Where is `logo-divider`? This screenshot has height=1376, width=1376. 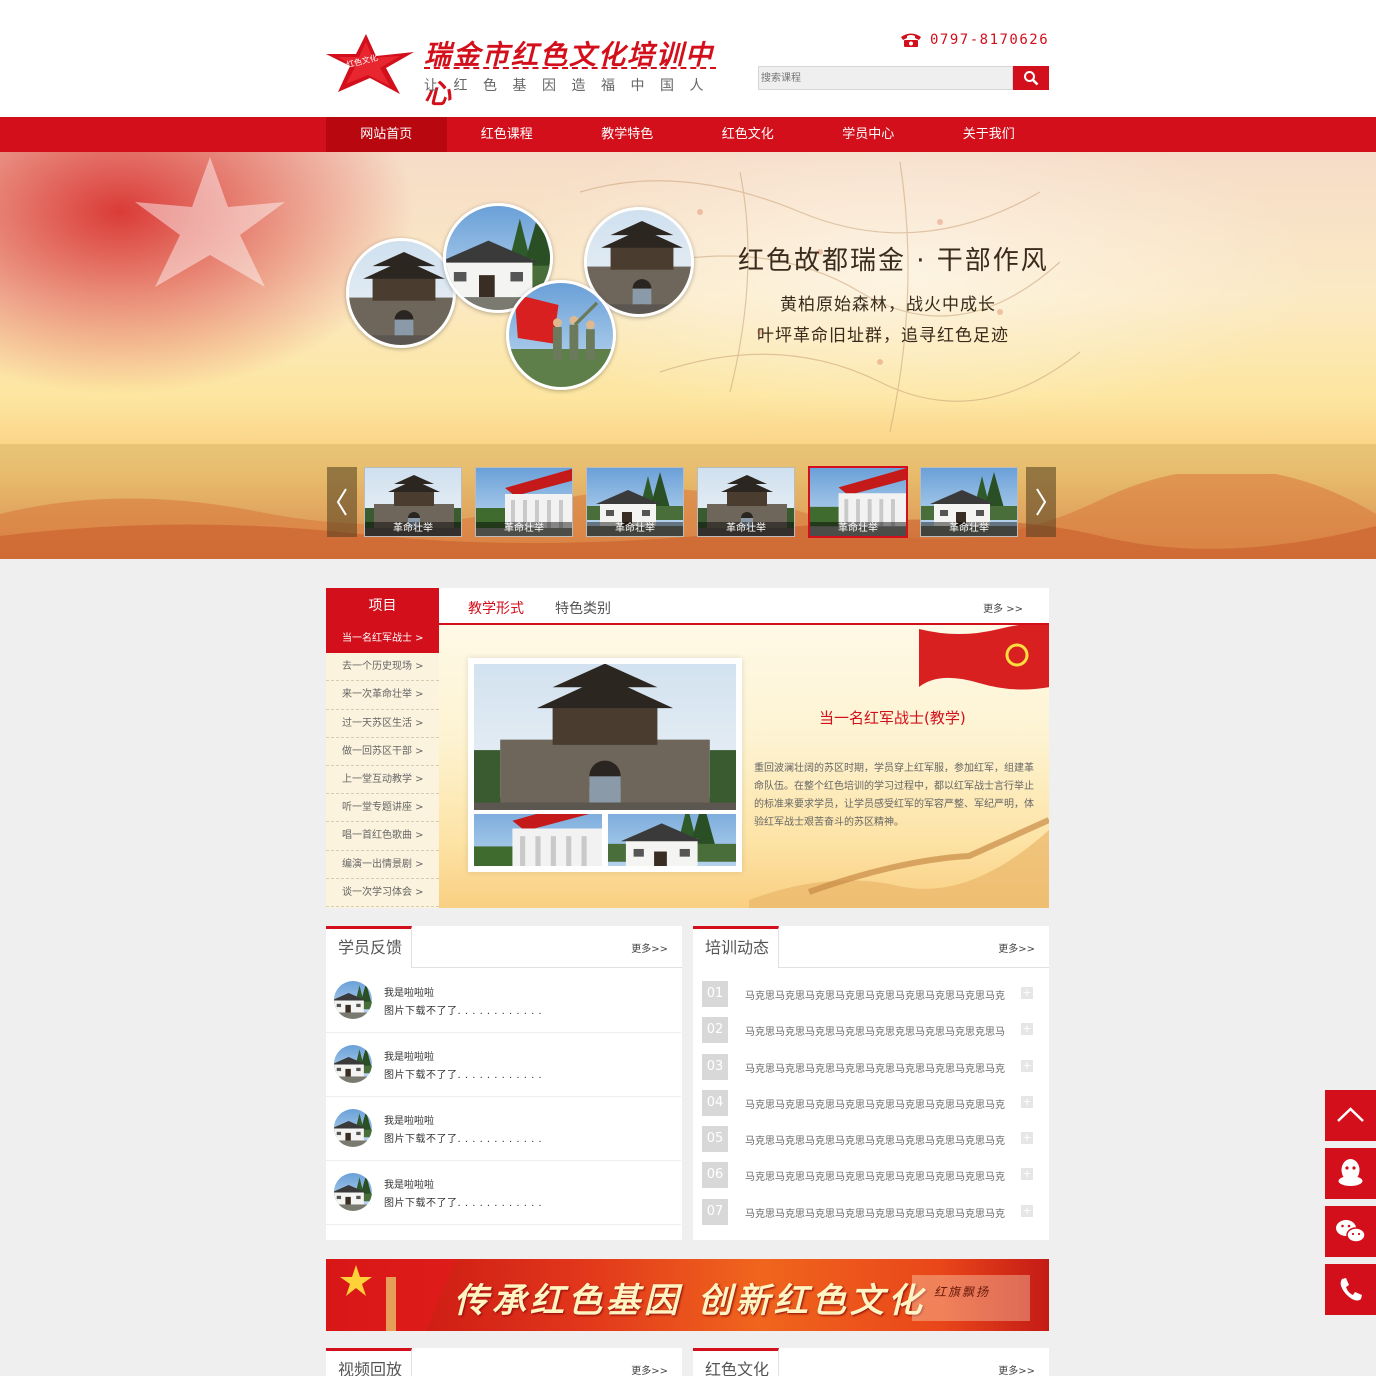
logo-divider is located at coordinates (570, 68).